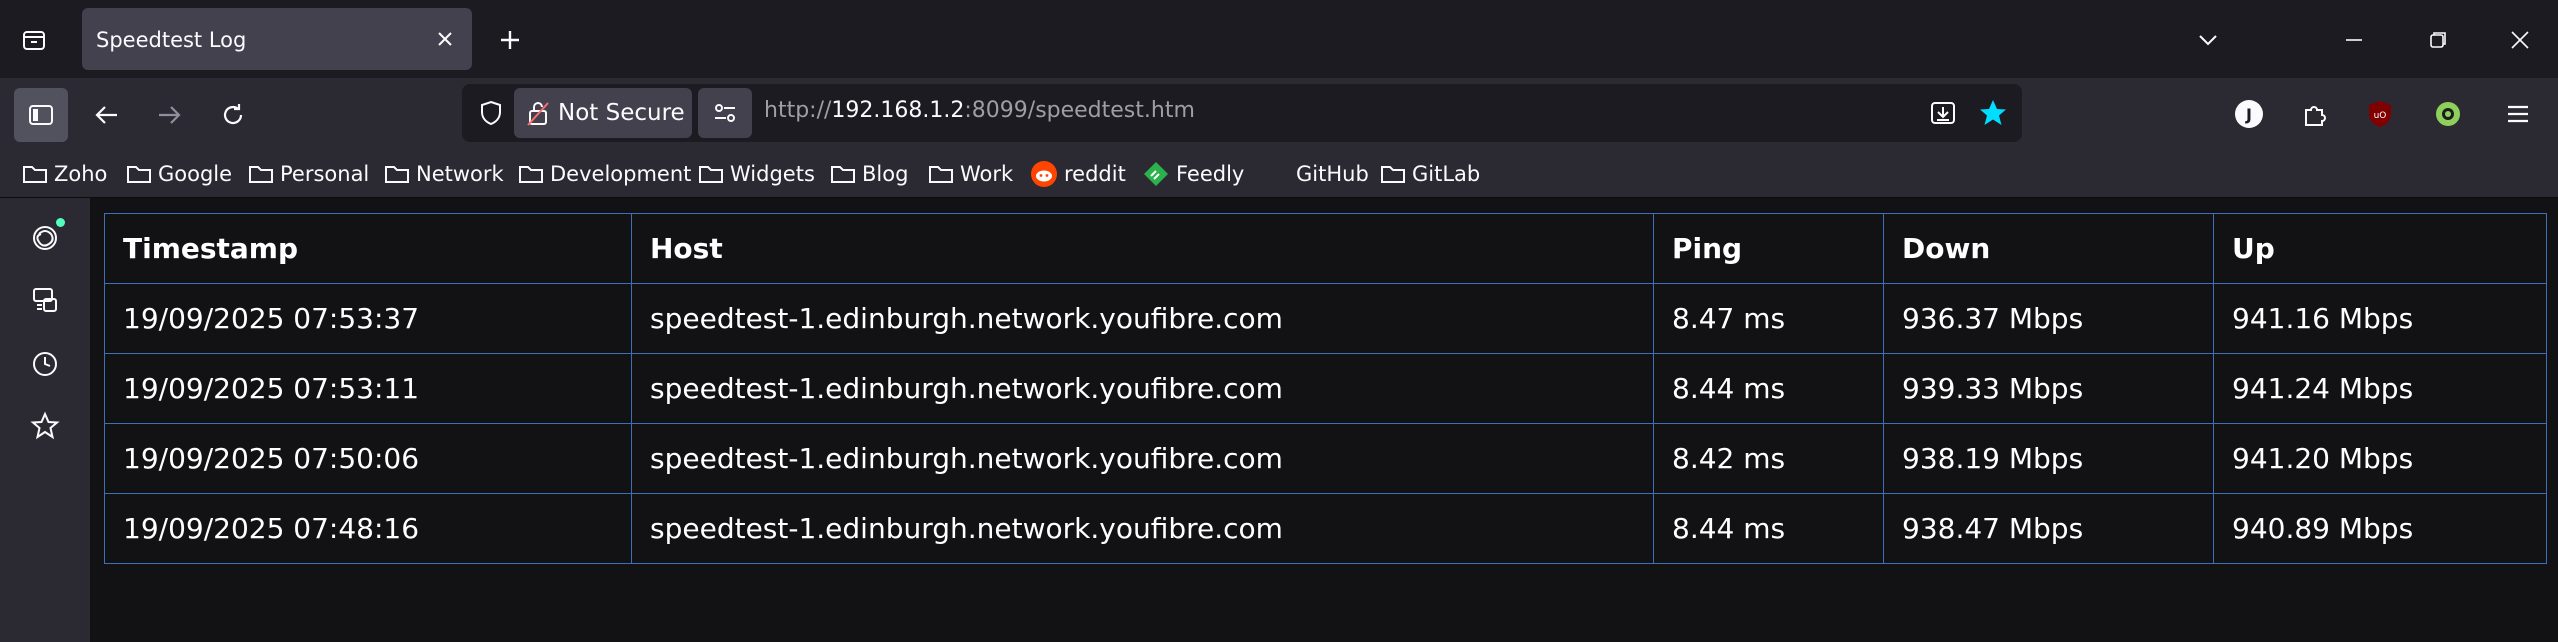 This screenshot has height=642, width=2558. I want to click on reddit-icon, so click(1044, 174).